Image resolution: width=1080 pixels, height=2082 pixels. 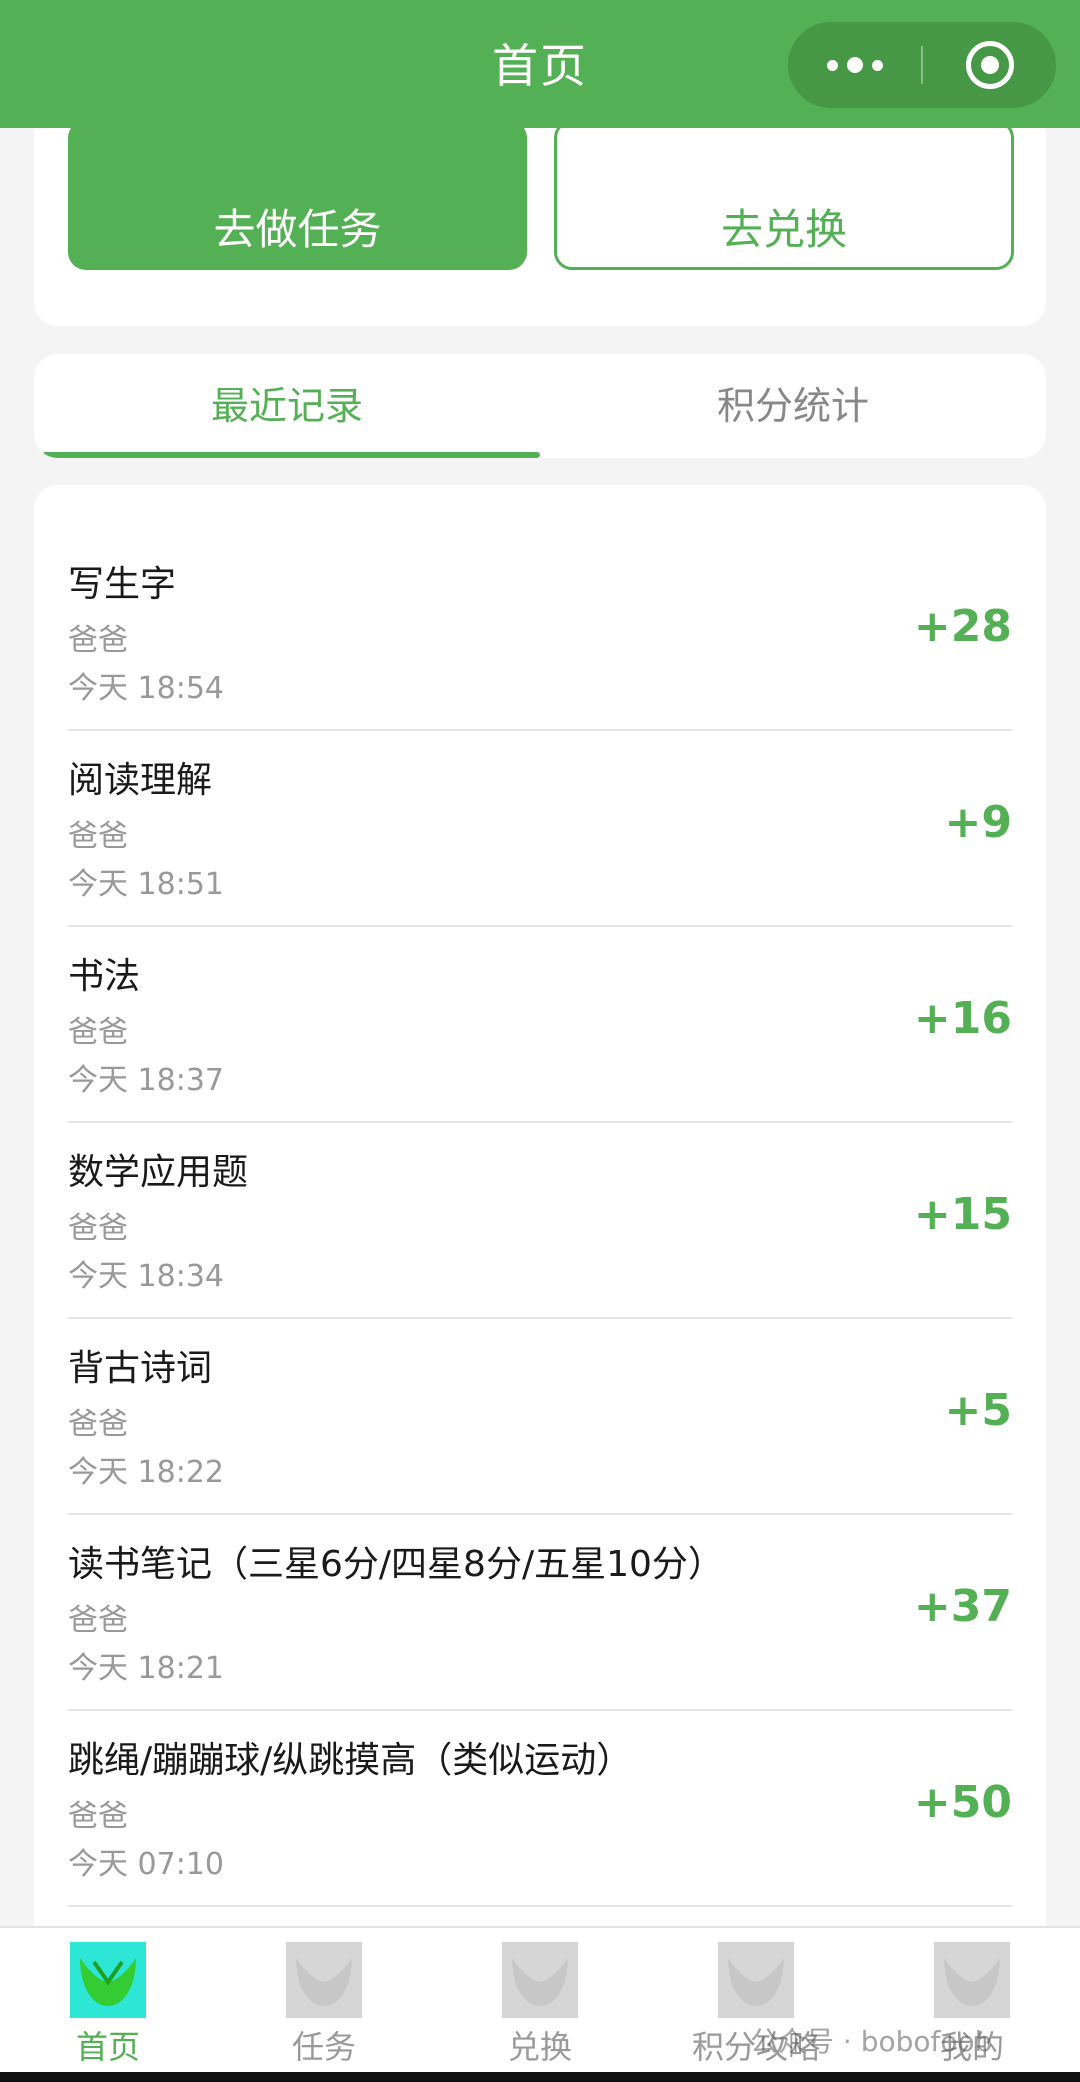 What do you see at coordinates (140, 1368) in the screenshot?
I see `record-task-name: 背古诗词` at bounding box center [140, 1368].